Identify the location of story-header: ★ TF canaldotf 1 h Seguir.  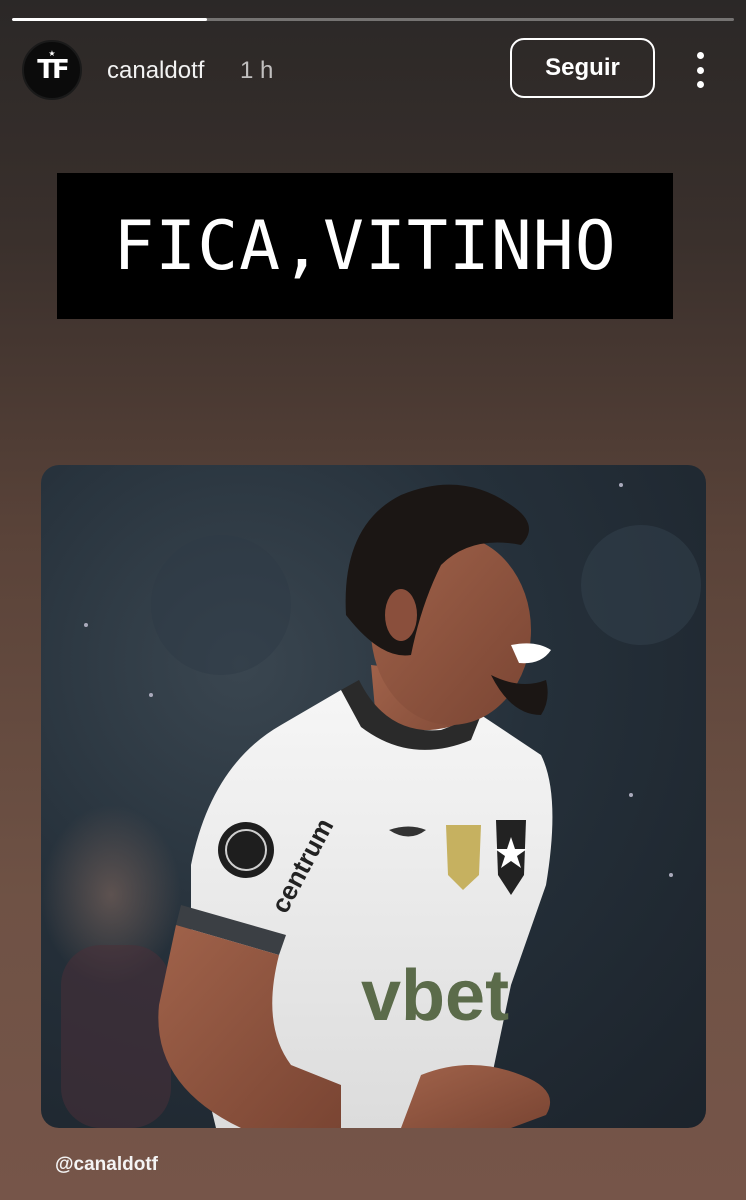
(373, 69).